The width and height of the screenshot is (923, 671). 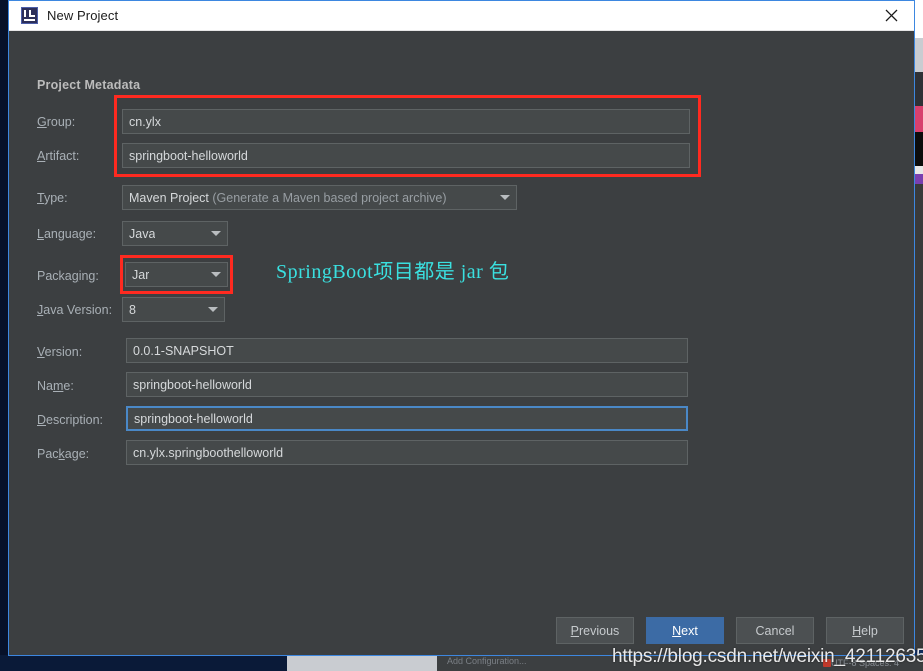 I want to click on group-input: cn.ylx, so click(x=406, y=121).